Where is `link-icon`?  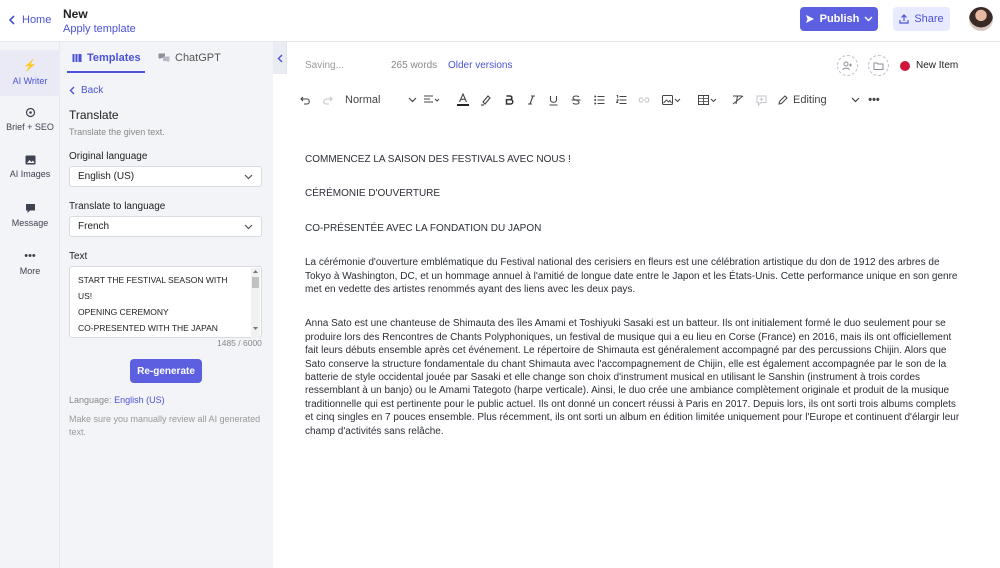
link-icon is located at coordinates (644, 100).